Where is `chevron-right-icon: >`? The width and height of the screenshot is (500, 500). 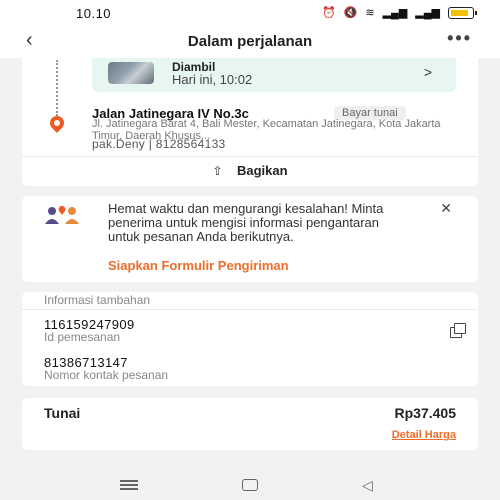
chevron-right-icon: > is located at coordinates (427, 72).